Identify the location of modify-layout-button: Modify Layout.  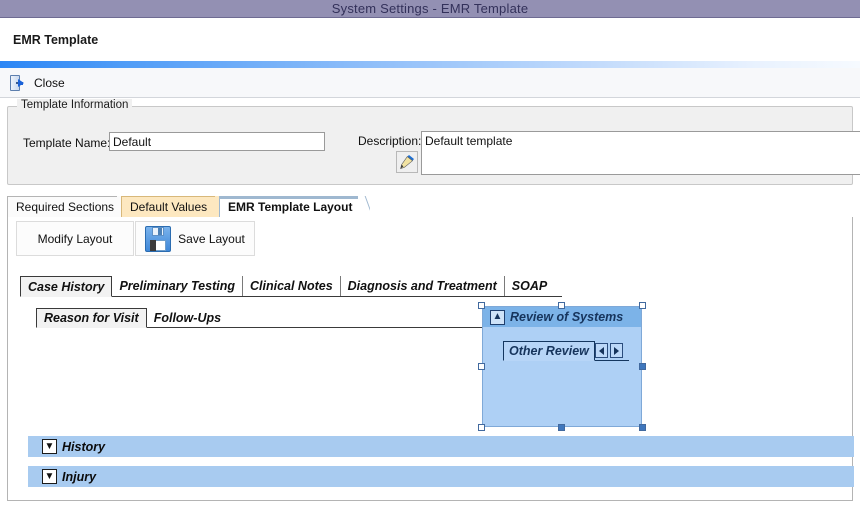
(75, 238).